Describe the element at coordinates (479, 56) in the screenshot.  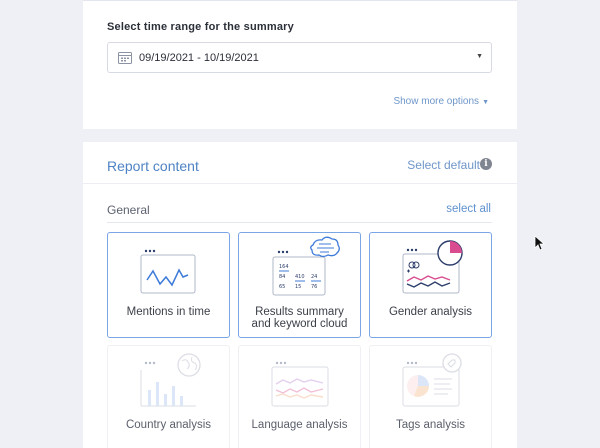
I see `dropdown-caret-icon: ▼` at that location.